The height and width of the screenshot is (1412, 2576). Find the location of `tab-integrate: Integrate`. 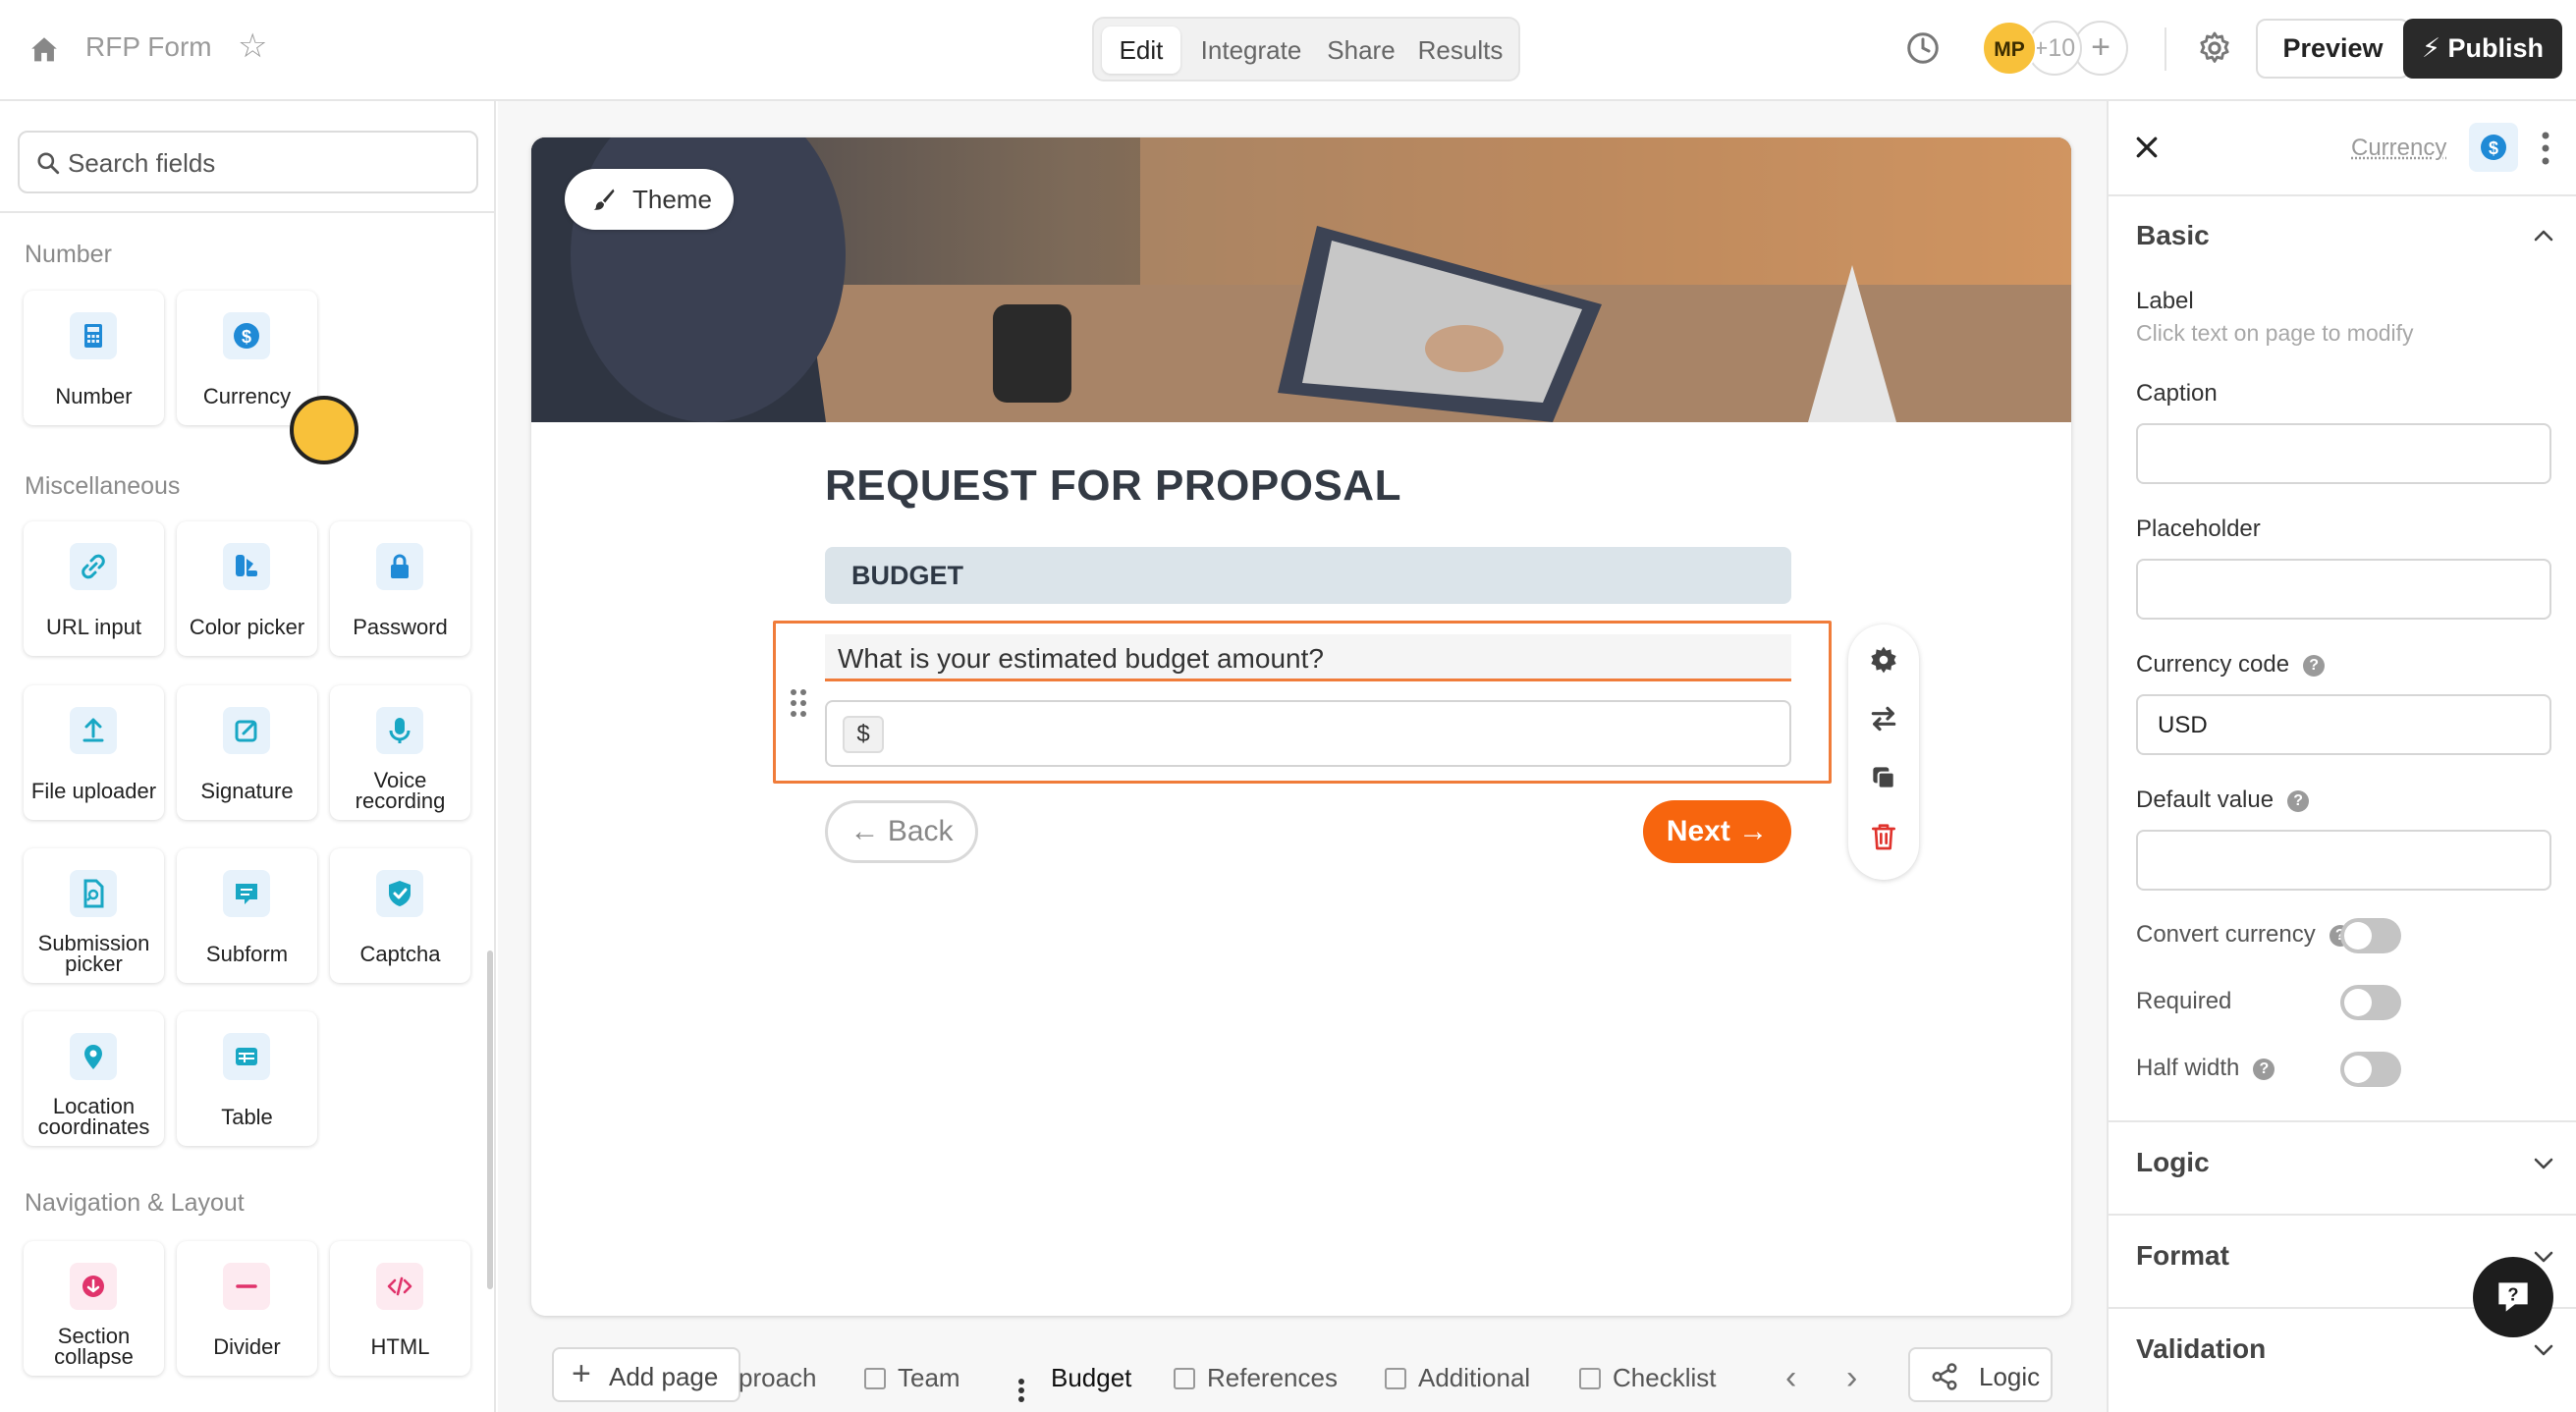

tab-integrate: Integrate is located at coordinates (1251, 50).